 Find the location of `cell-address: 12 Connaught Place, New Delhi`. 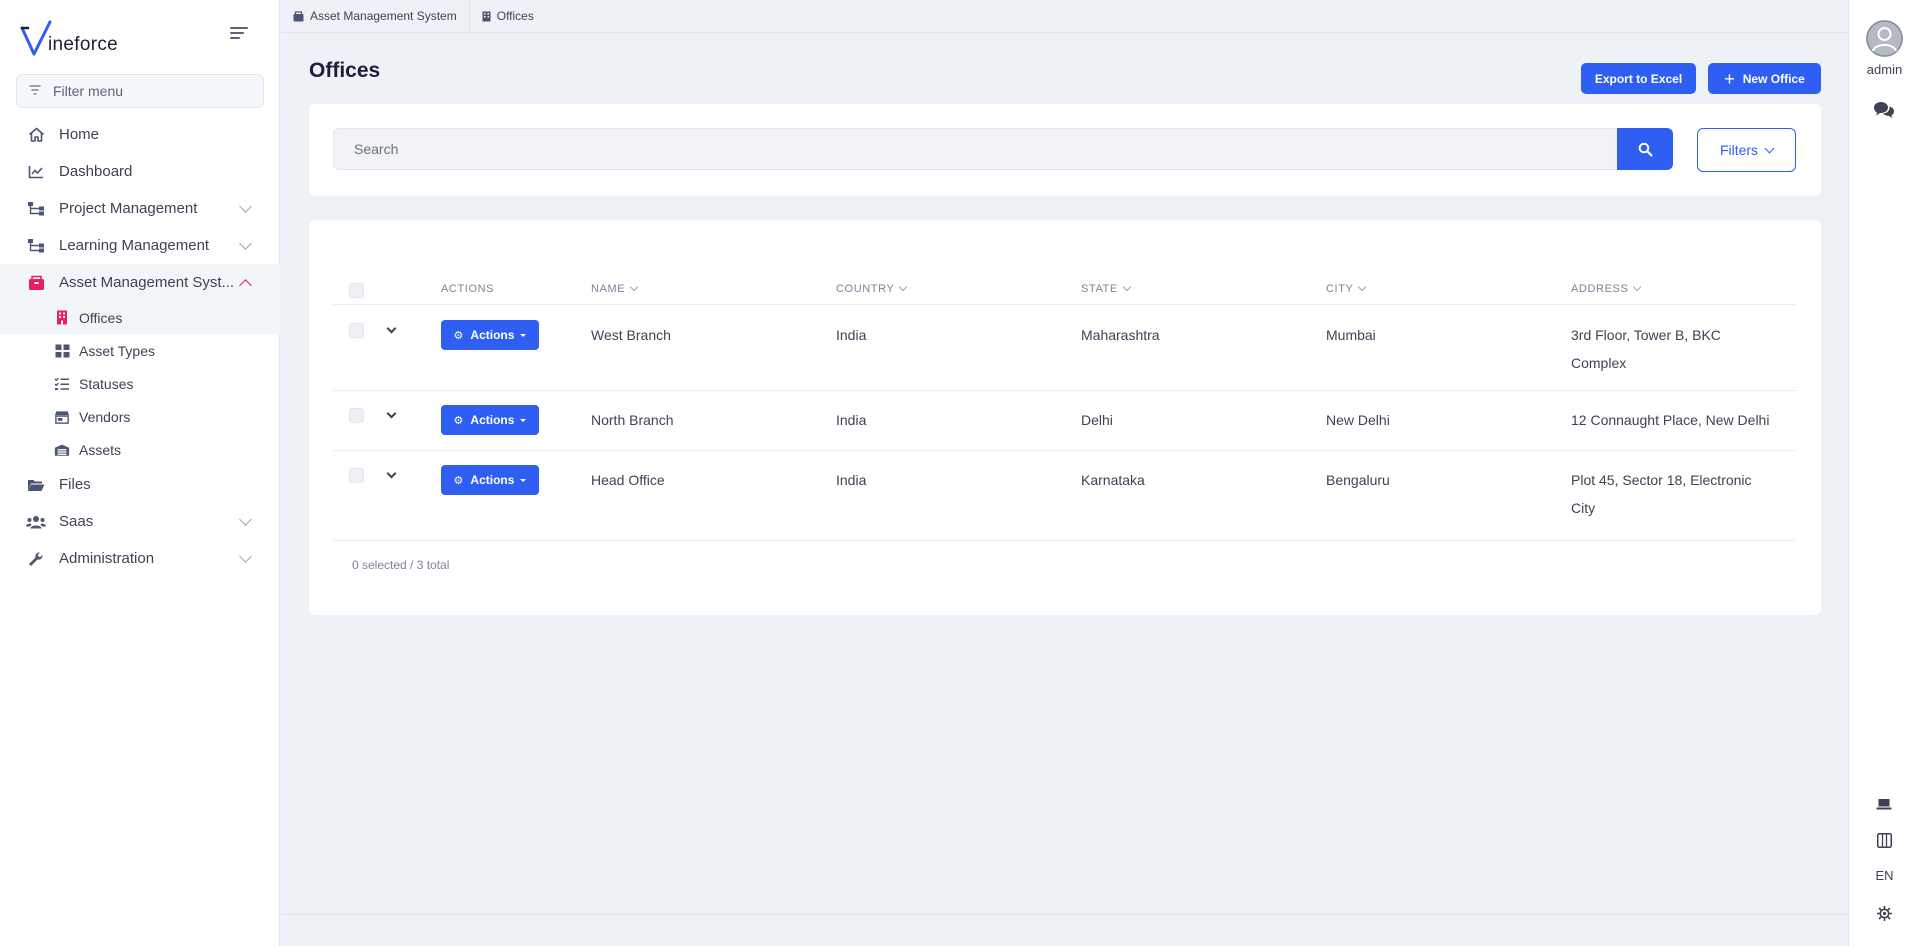

cell-address: 12 Connaught Place, New Delhi is located at coordinates (1670, 420).